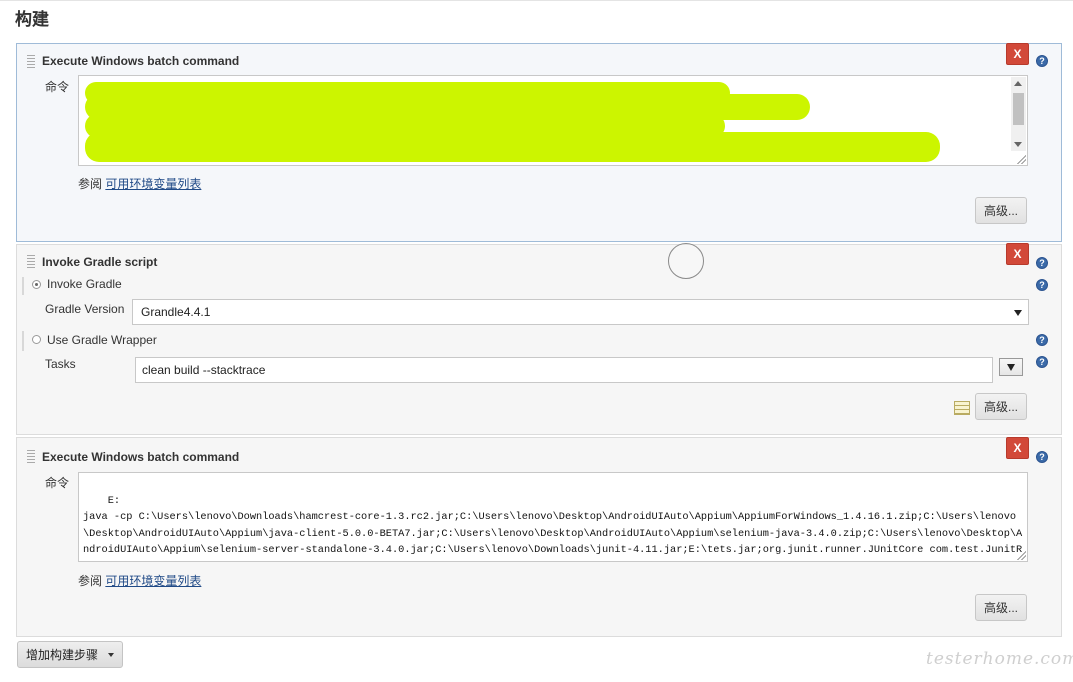 The height and width of the screenshot is (682, 1073). What do you see at coordinates (60, 364) in the screenshot?
I see `tasks-label: Tasks` at bounding box center [60, 364].